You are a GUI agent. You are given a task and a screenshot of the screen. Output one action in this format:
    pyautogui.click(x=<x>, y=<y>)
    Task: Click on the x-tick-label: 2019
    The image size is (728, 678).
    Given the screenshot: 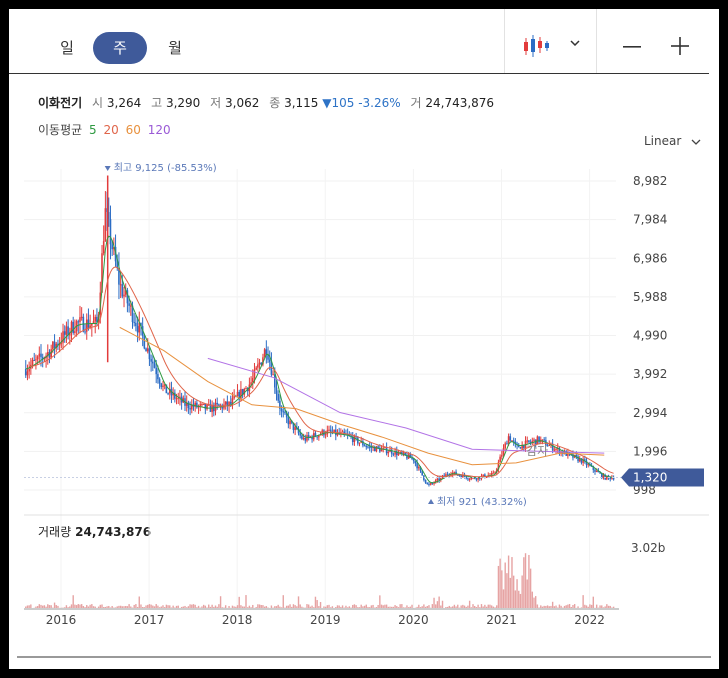 What is the action you would take?
    pyautogui.click(x=325, y=620)
    